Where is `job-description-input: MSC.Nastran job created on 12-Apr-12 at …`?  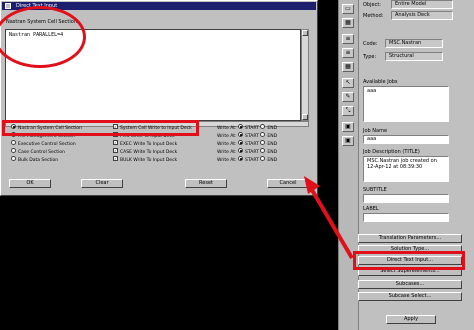
job-description-input: MSC.Nastran job created on 12-Apr-12 at … is located at coordinates (406, 169).